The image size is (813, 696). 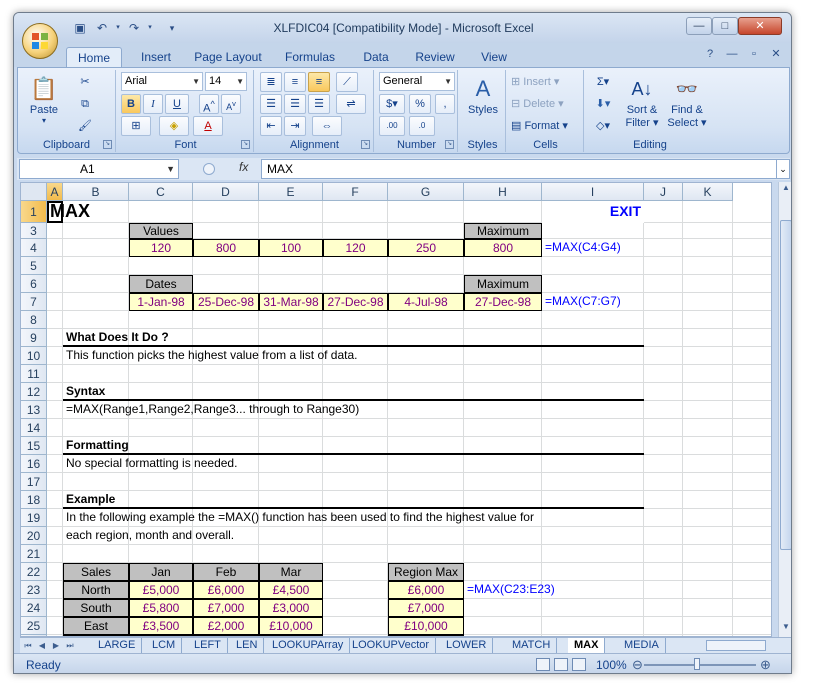 What do you see at coordinates (503, 302) in the screenshot?
I see `maximum-date-cell: 27-Dec-98` at bounding box center [503, 302].